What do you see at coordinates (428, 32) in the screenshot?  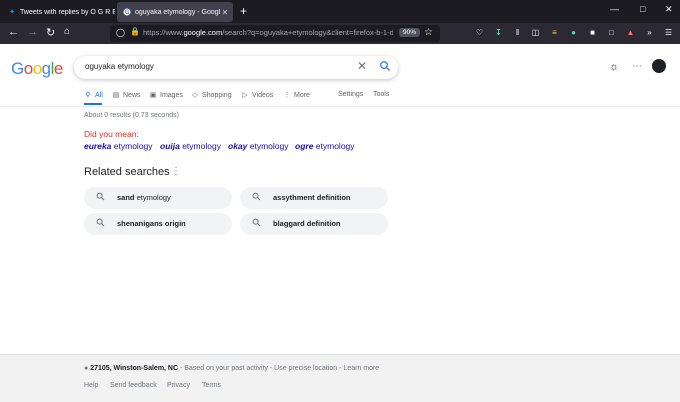 I see `bookmark-star-icon: ☆` at bounding box center [428, 32].